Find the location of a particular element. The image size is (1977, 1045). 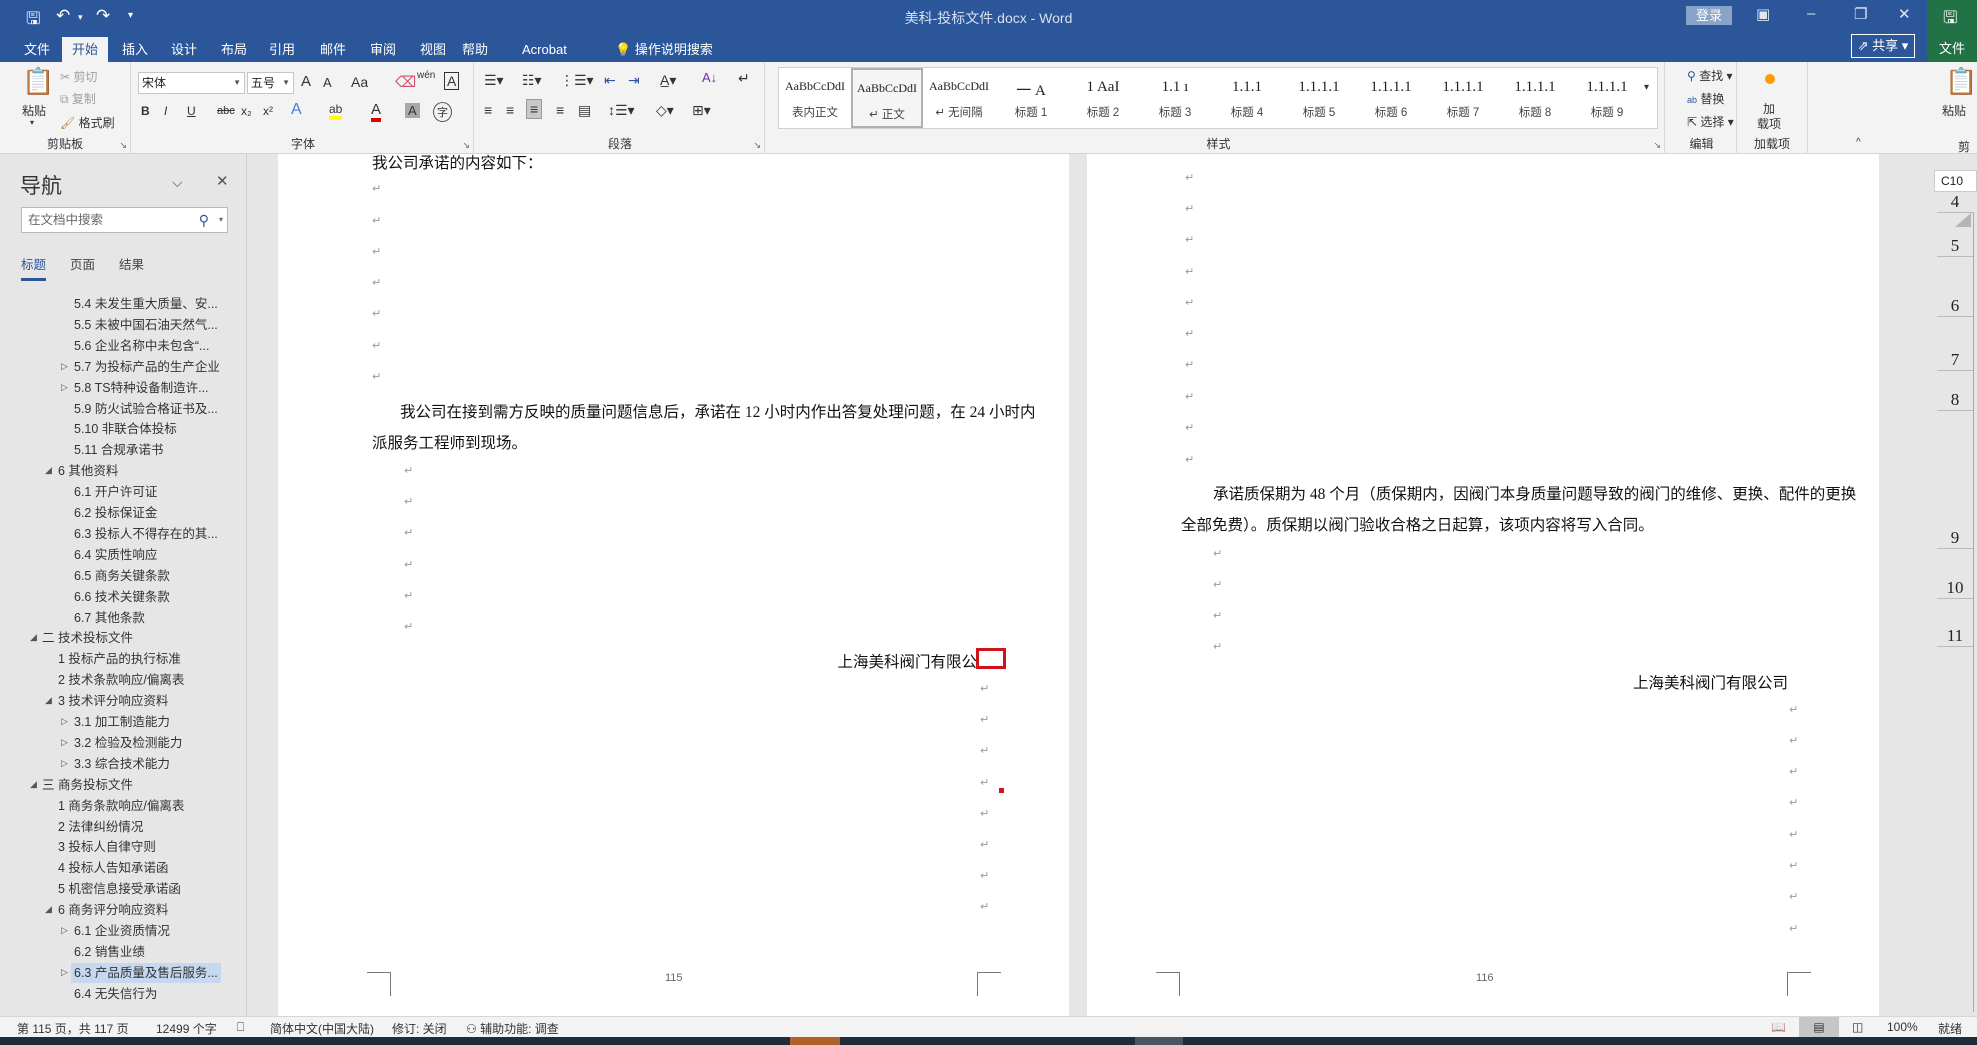

addins-icon is located at coordinates (1770, 79).